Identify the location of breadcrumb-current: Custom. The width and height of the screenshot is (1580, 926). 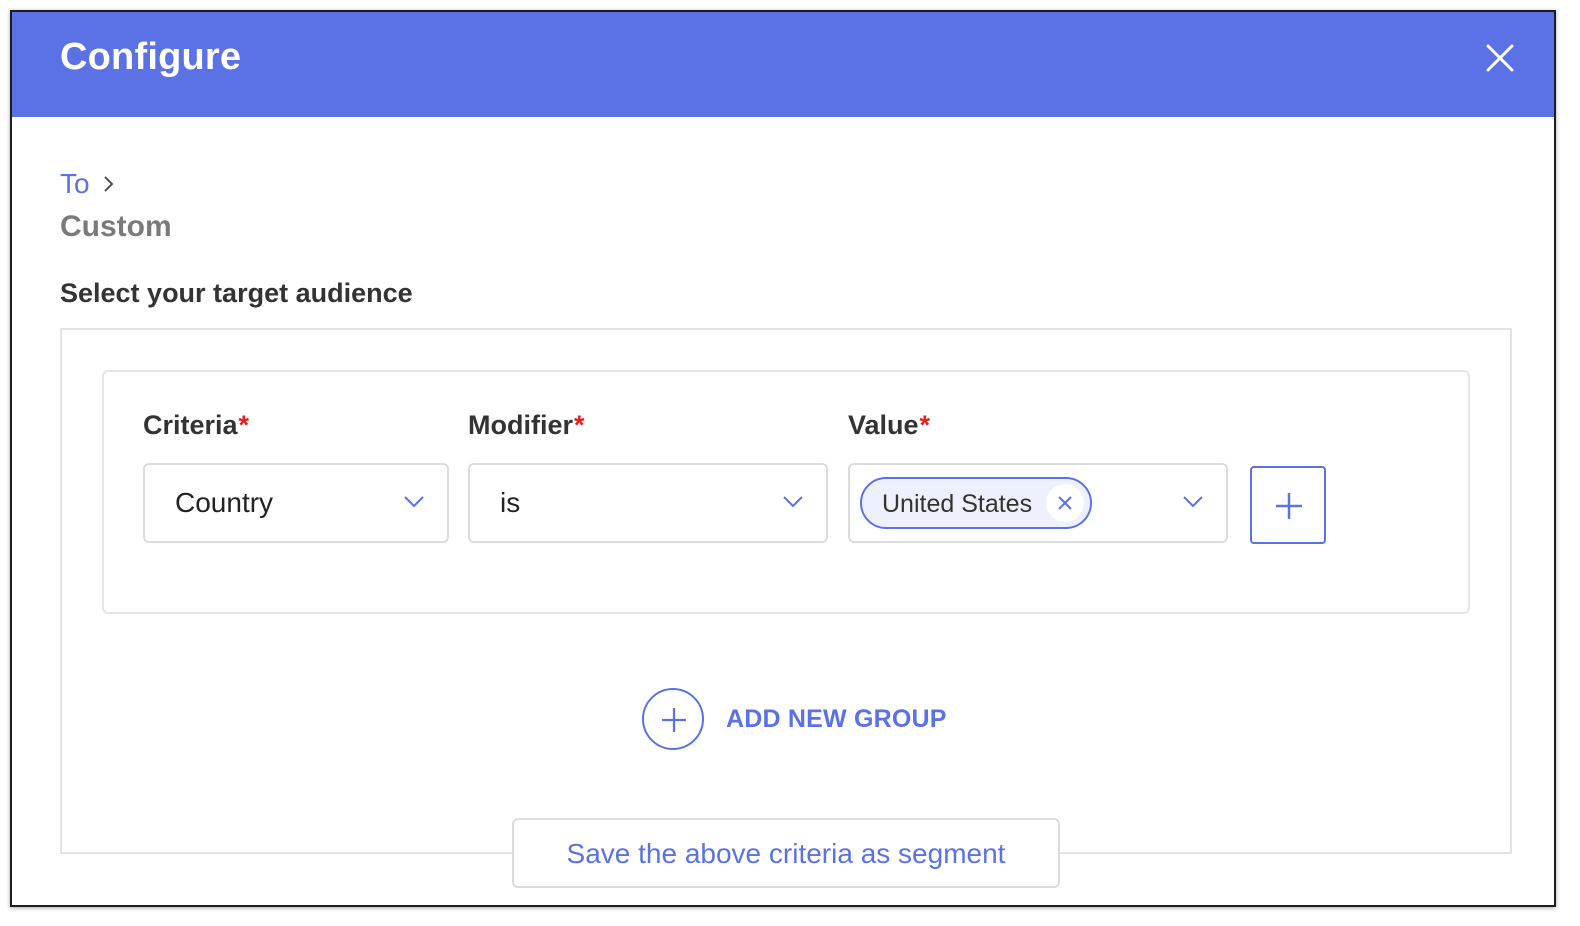
(116, 226).